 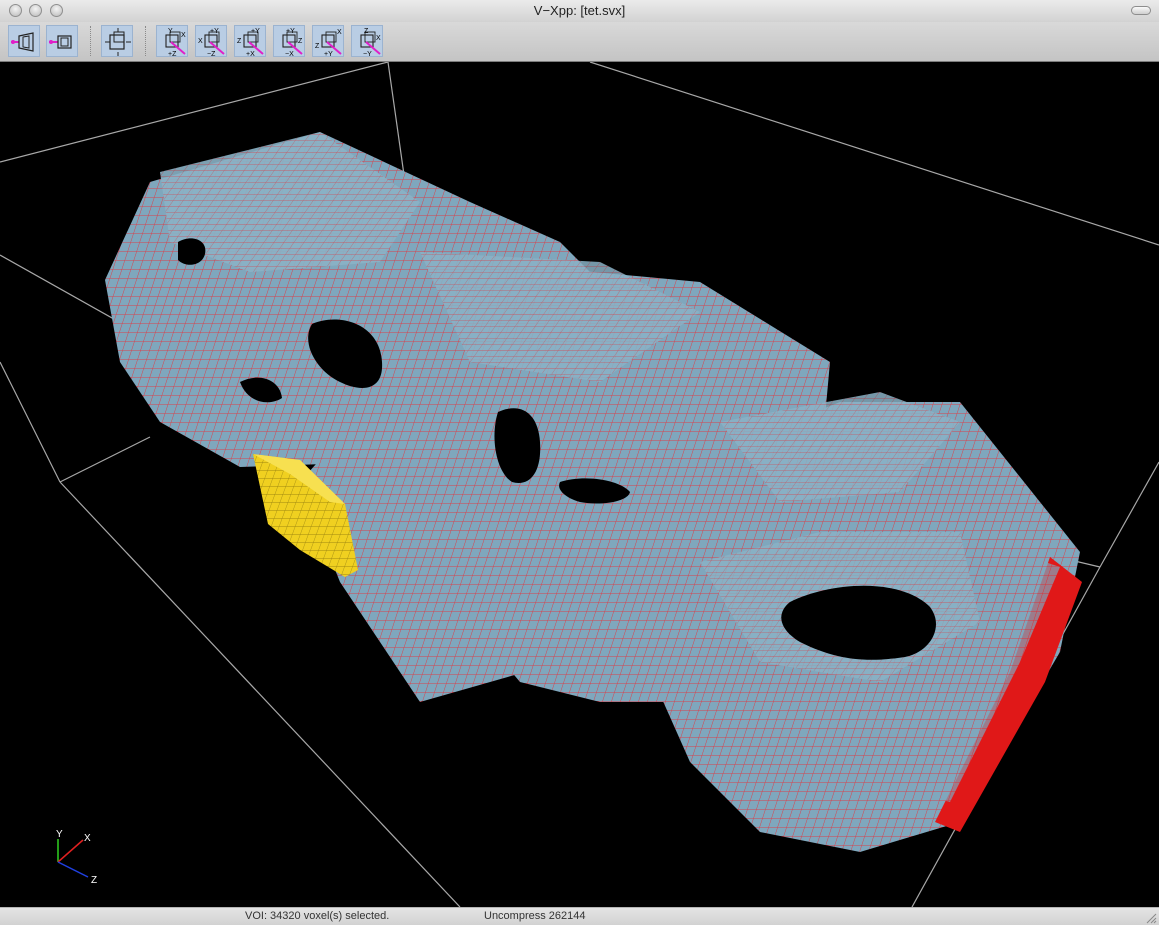 I want to click on view-plus-x-icon: +Y Z +X, so click(x=250, y=43).